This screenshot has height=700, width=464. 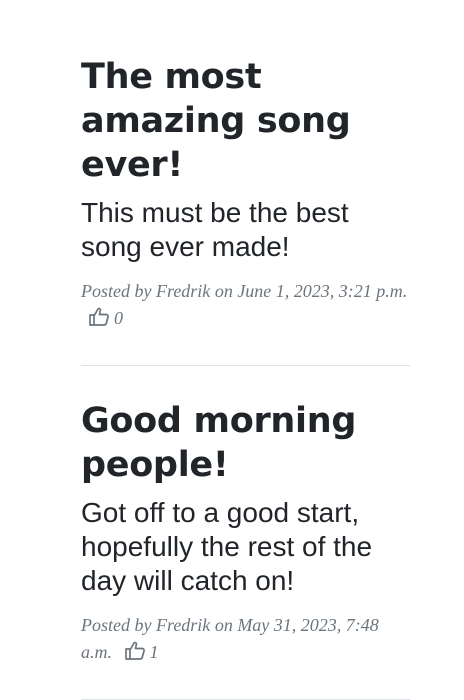 I want to click on post-title: The most amazing song ever!, so click(x=245, y=121).